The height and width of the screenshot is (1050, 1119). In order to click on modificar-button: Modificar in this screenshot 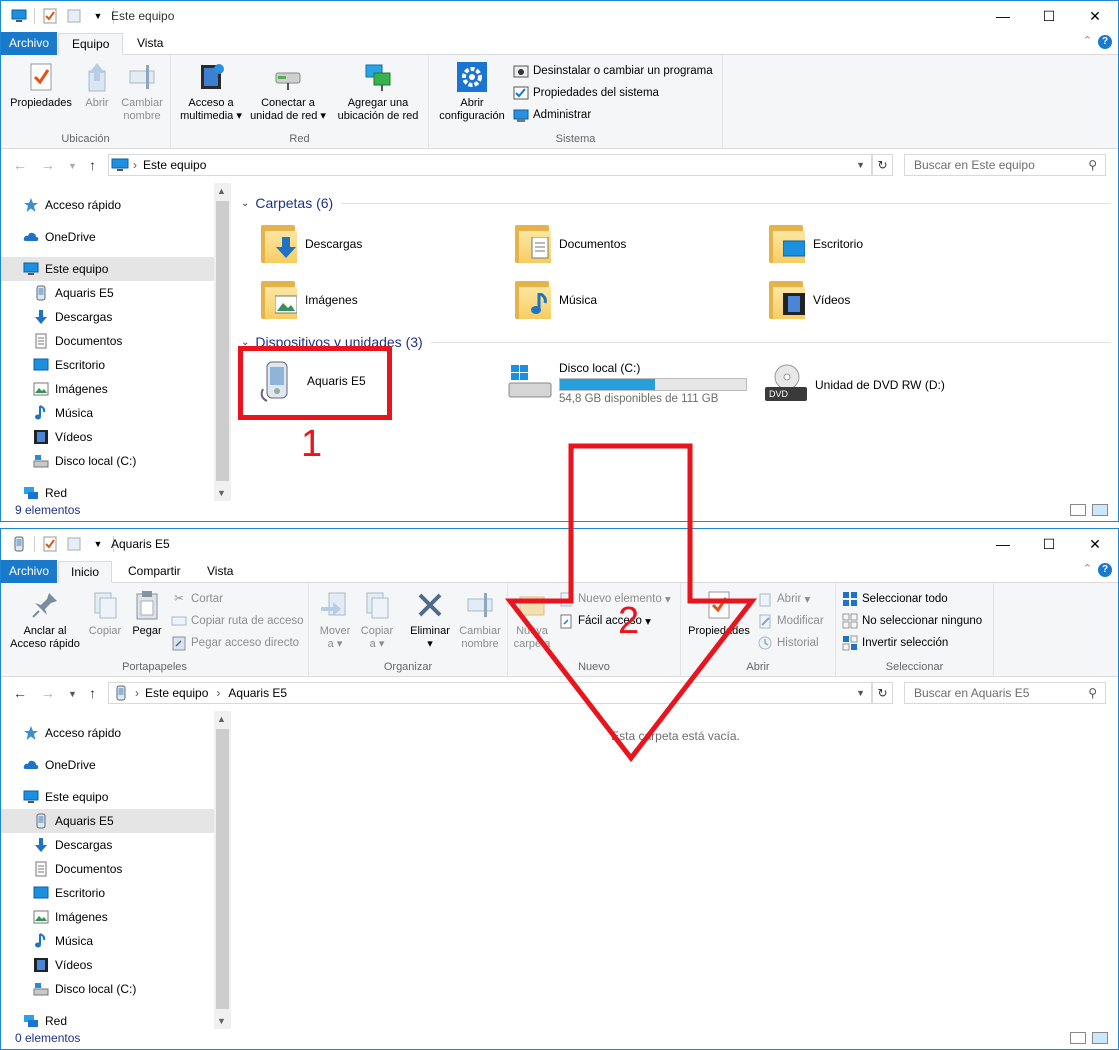, I will do `click(790, 621)`.